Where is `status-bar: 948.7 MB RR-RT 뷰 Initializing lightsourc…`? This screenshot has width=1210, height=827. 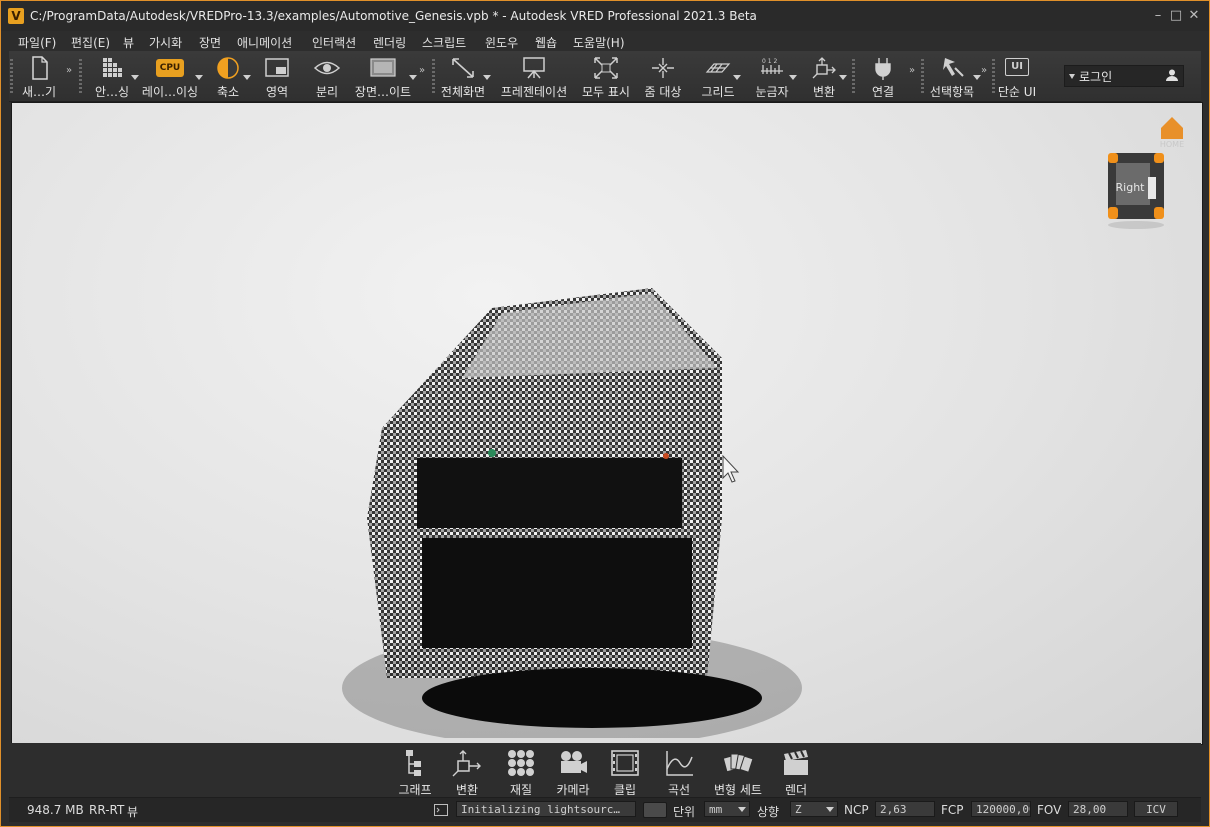 status-bar: 948.7 MB RR-RT 뷰 Initializing lightsourc… is located at coordinates (605, 809).